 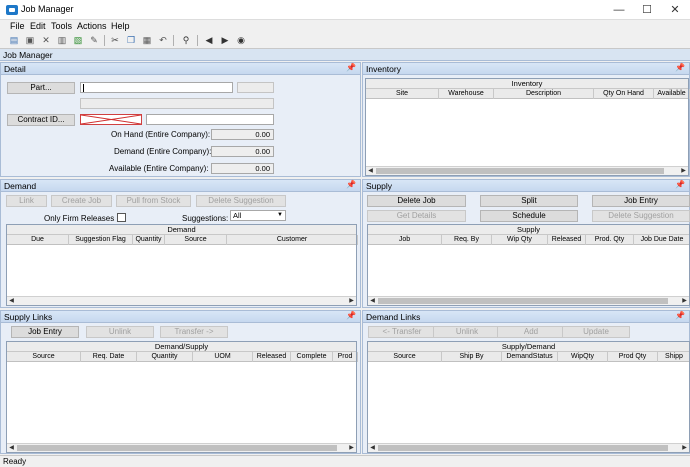 I want to click on col-demand-status: DemandStatus, so click(x=530, y=357).